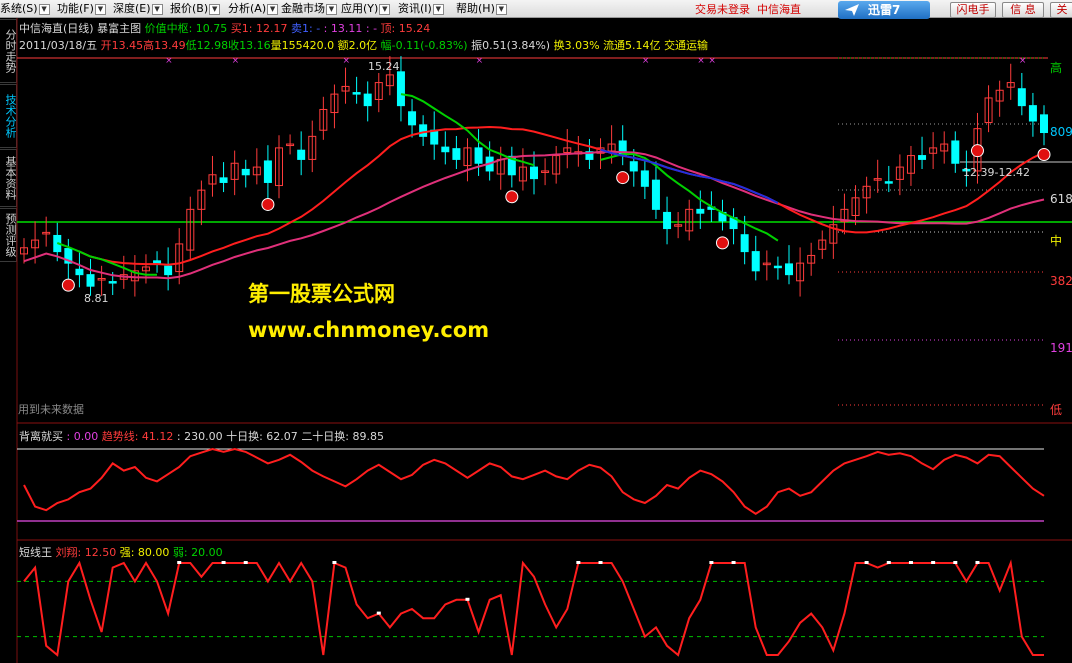 Image resolution: width=1072 pixels, height=663 pixels. What do you see at coordinates (1056, 68) in the screenshot?
I see `level-high-label: 高` at bounding box center [1056, 68].